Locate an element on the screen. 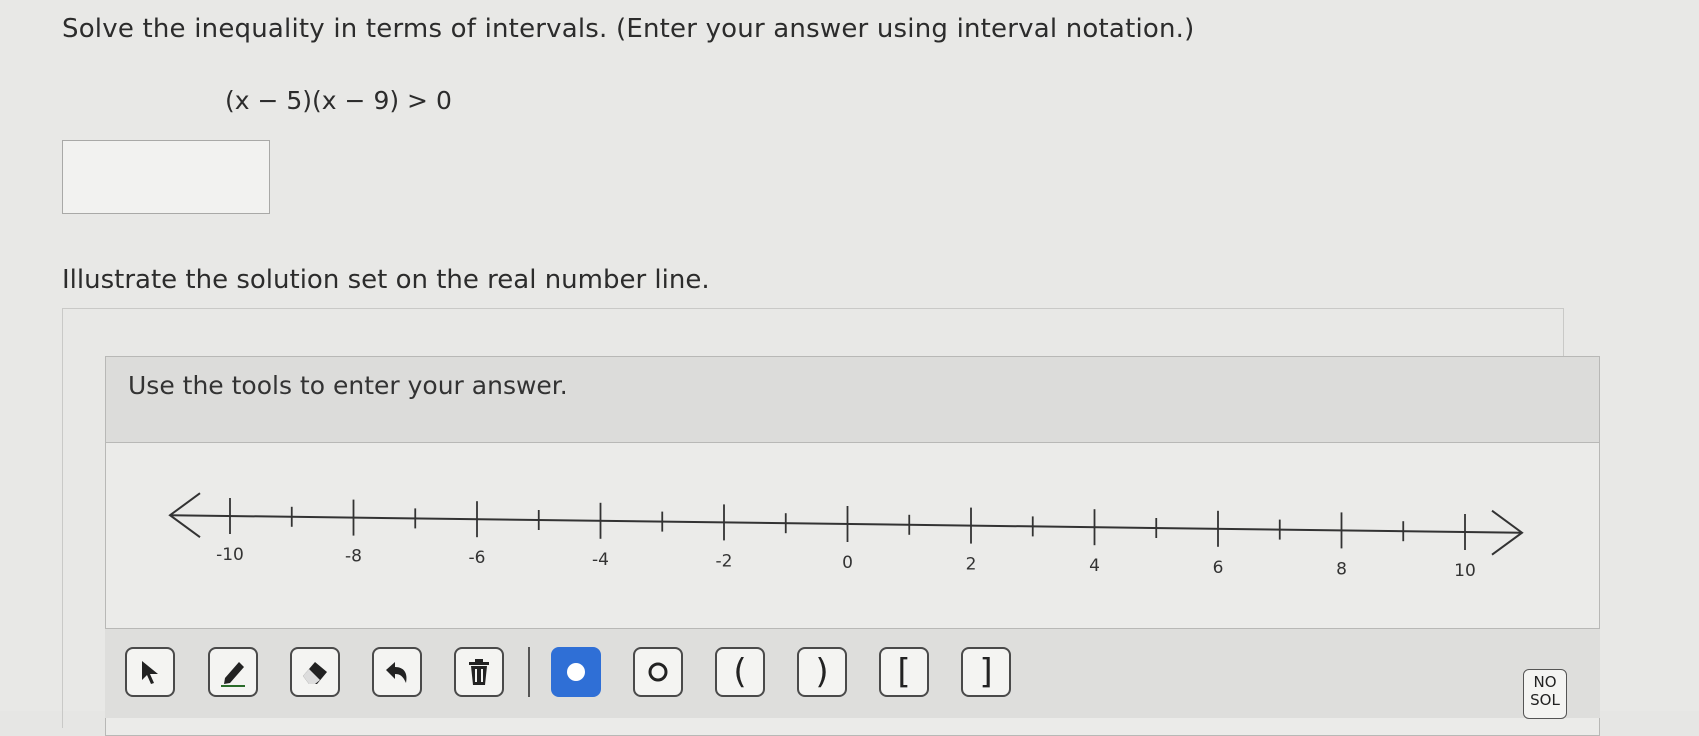  left-bracket-tool-button: [ is located at coordinates (904, 672).